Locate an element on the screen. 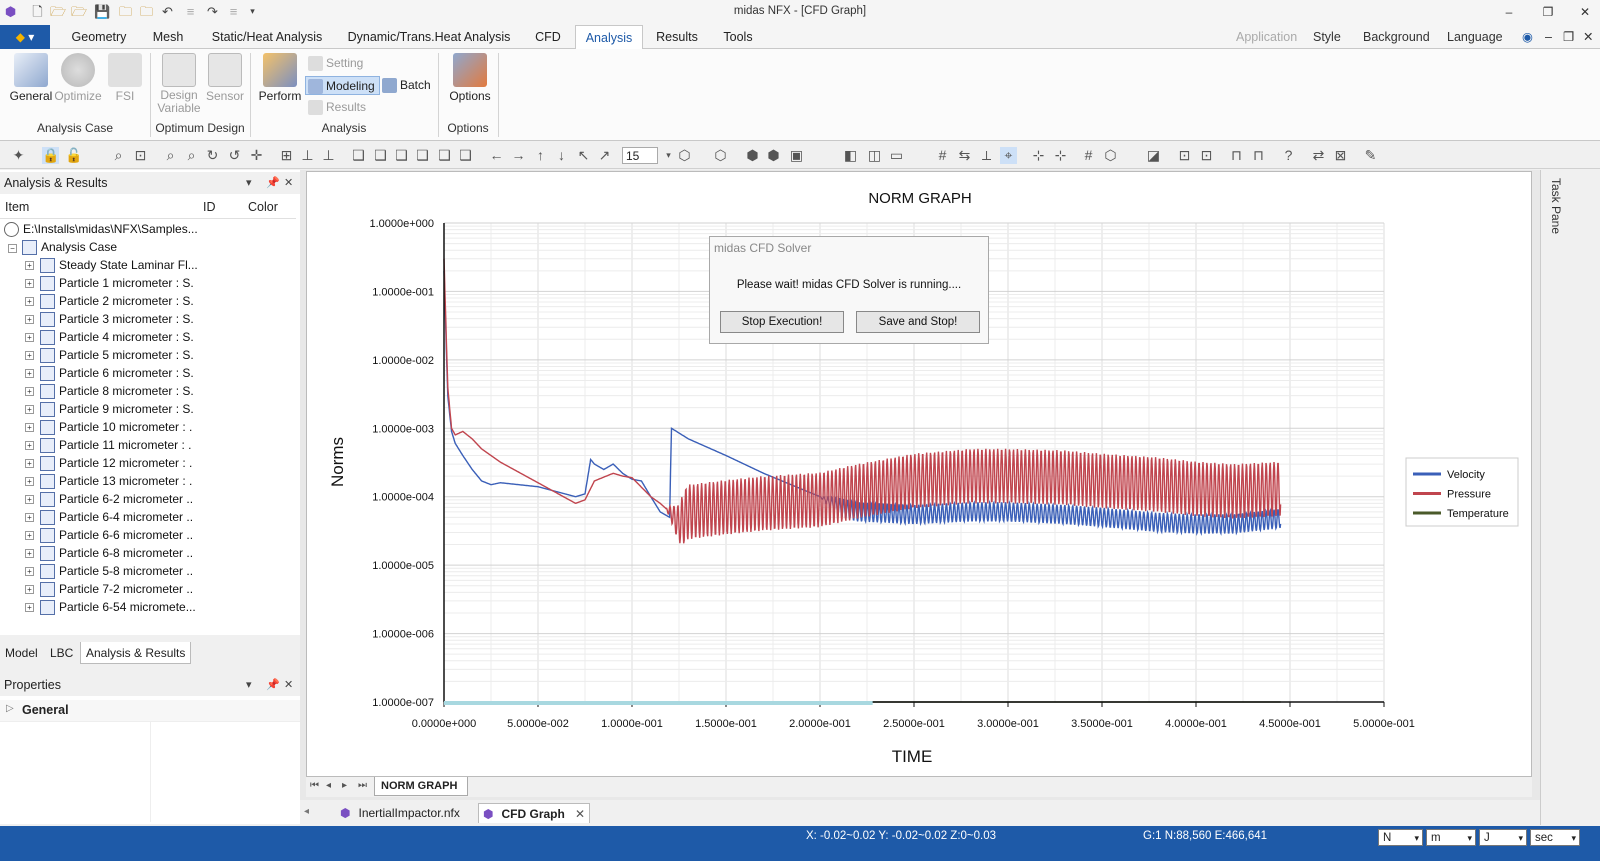 The height and width of the screenshot is (861, 1600). cube-2-icon: ⬢ is located at coordinates (773, 155).